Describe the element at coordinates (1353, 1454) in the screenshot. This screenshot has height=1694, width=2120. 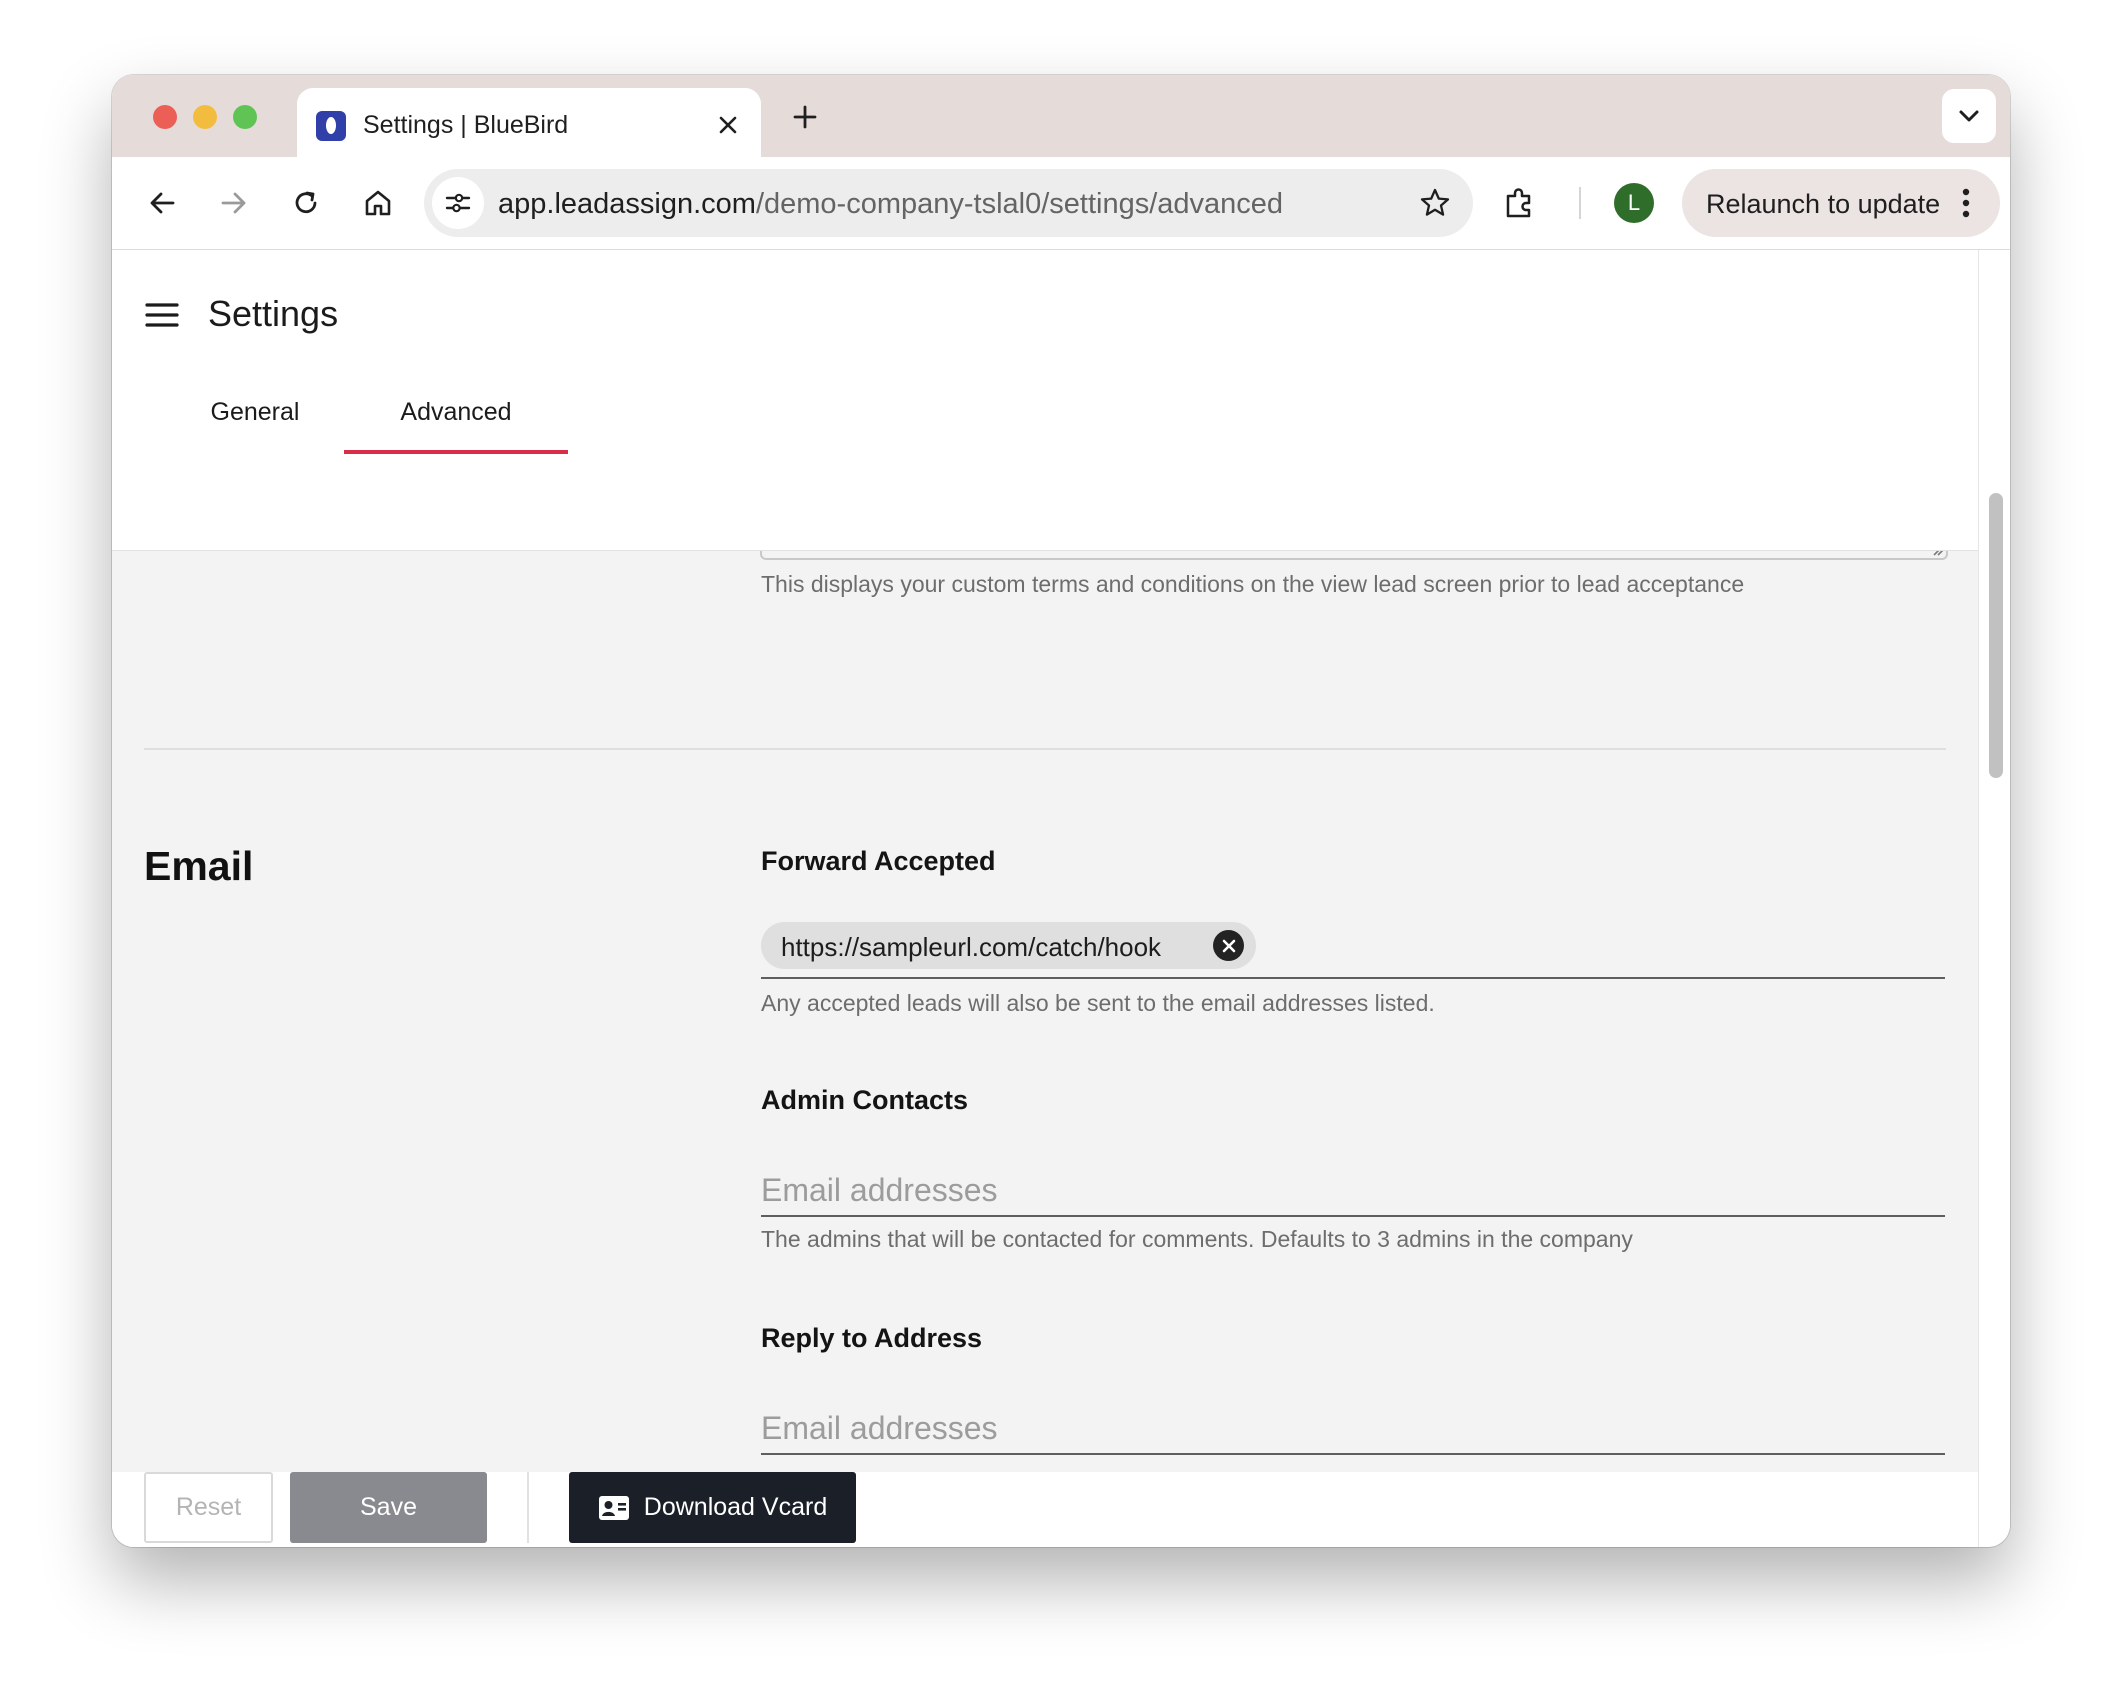
I see `reply-to-underline` at that location.